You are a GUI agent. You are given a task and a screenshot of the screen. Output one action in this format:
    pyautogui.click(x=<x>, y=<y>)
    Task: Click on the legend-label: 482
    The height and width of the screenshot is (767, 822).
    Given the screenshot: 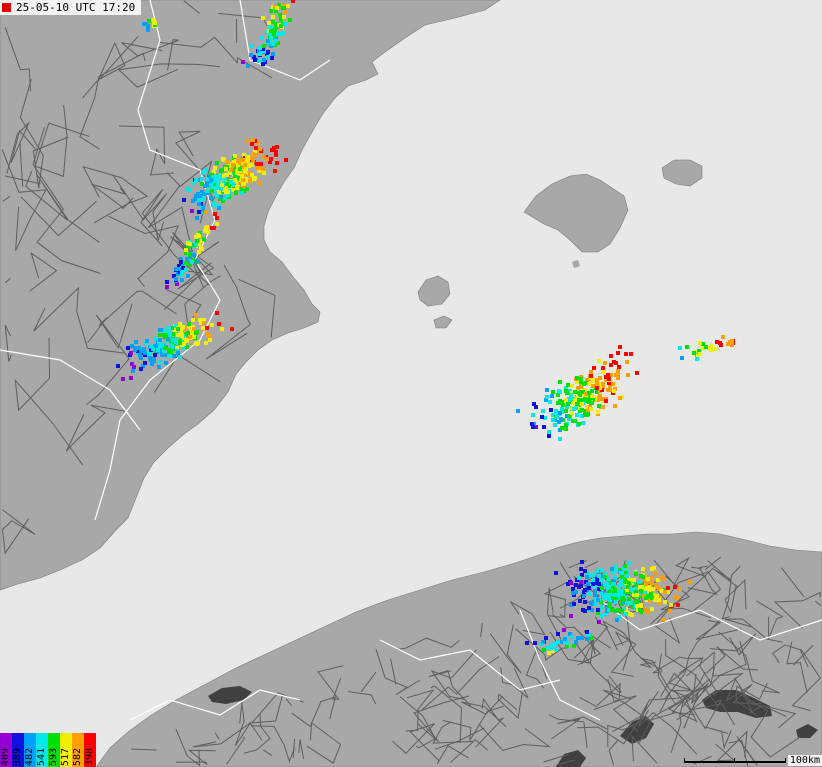 What is the action you would take?
    pyautogui.click(x=29, y=756)
    